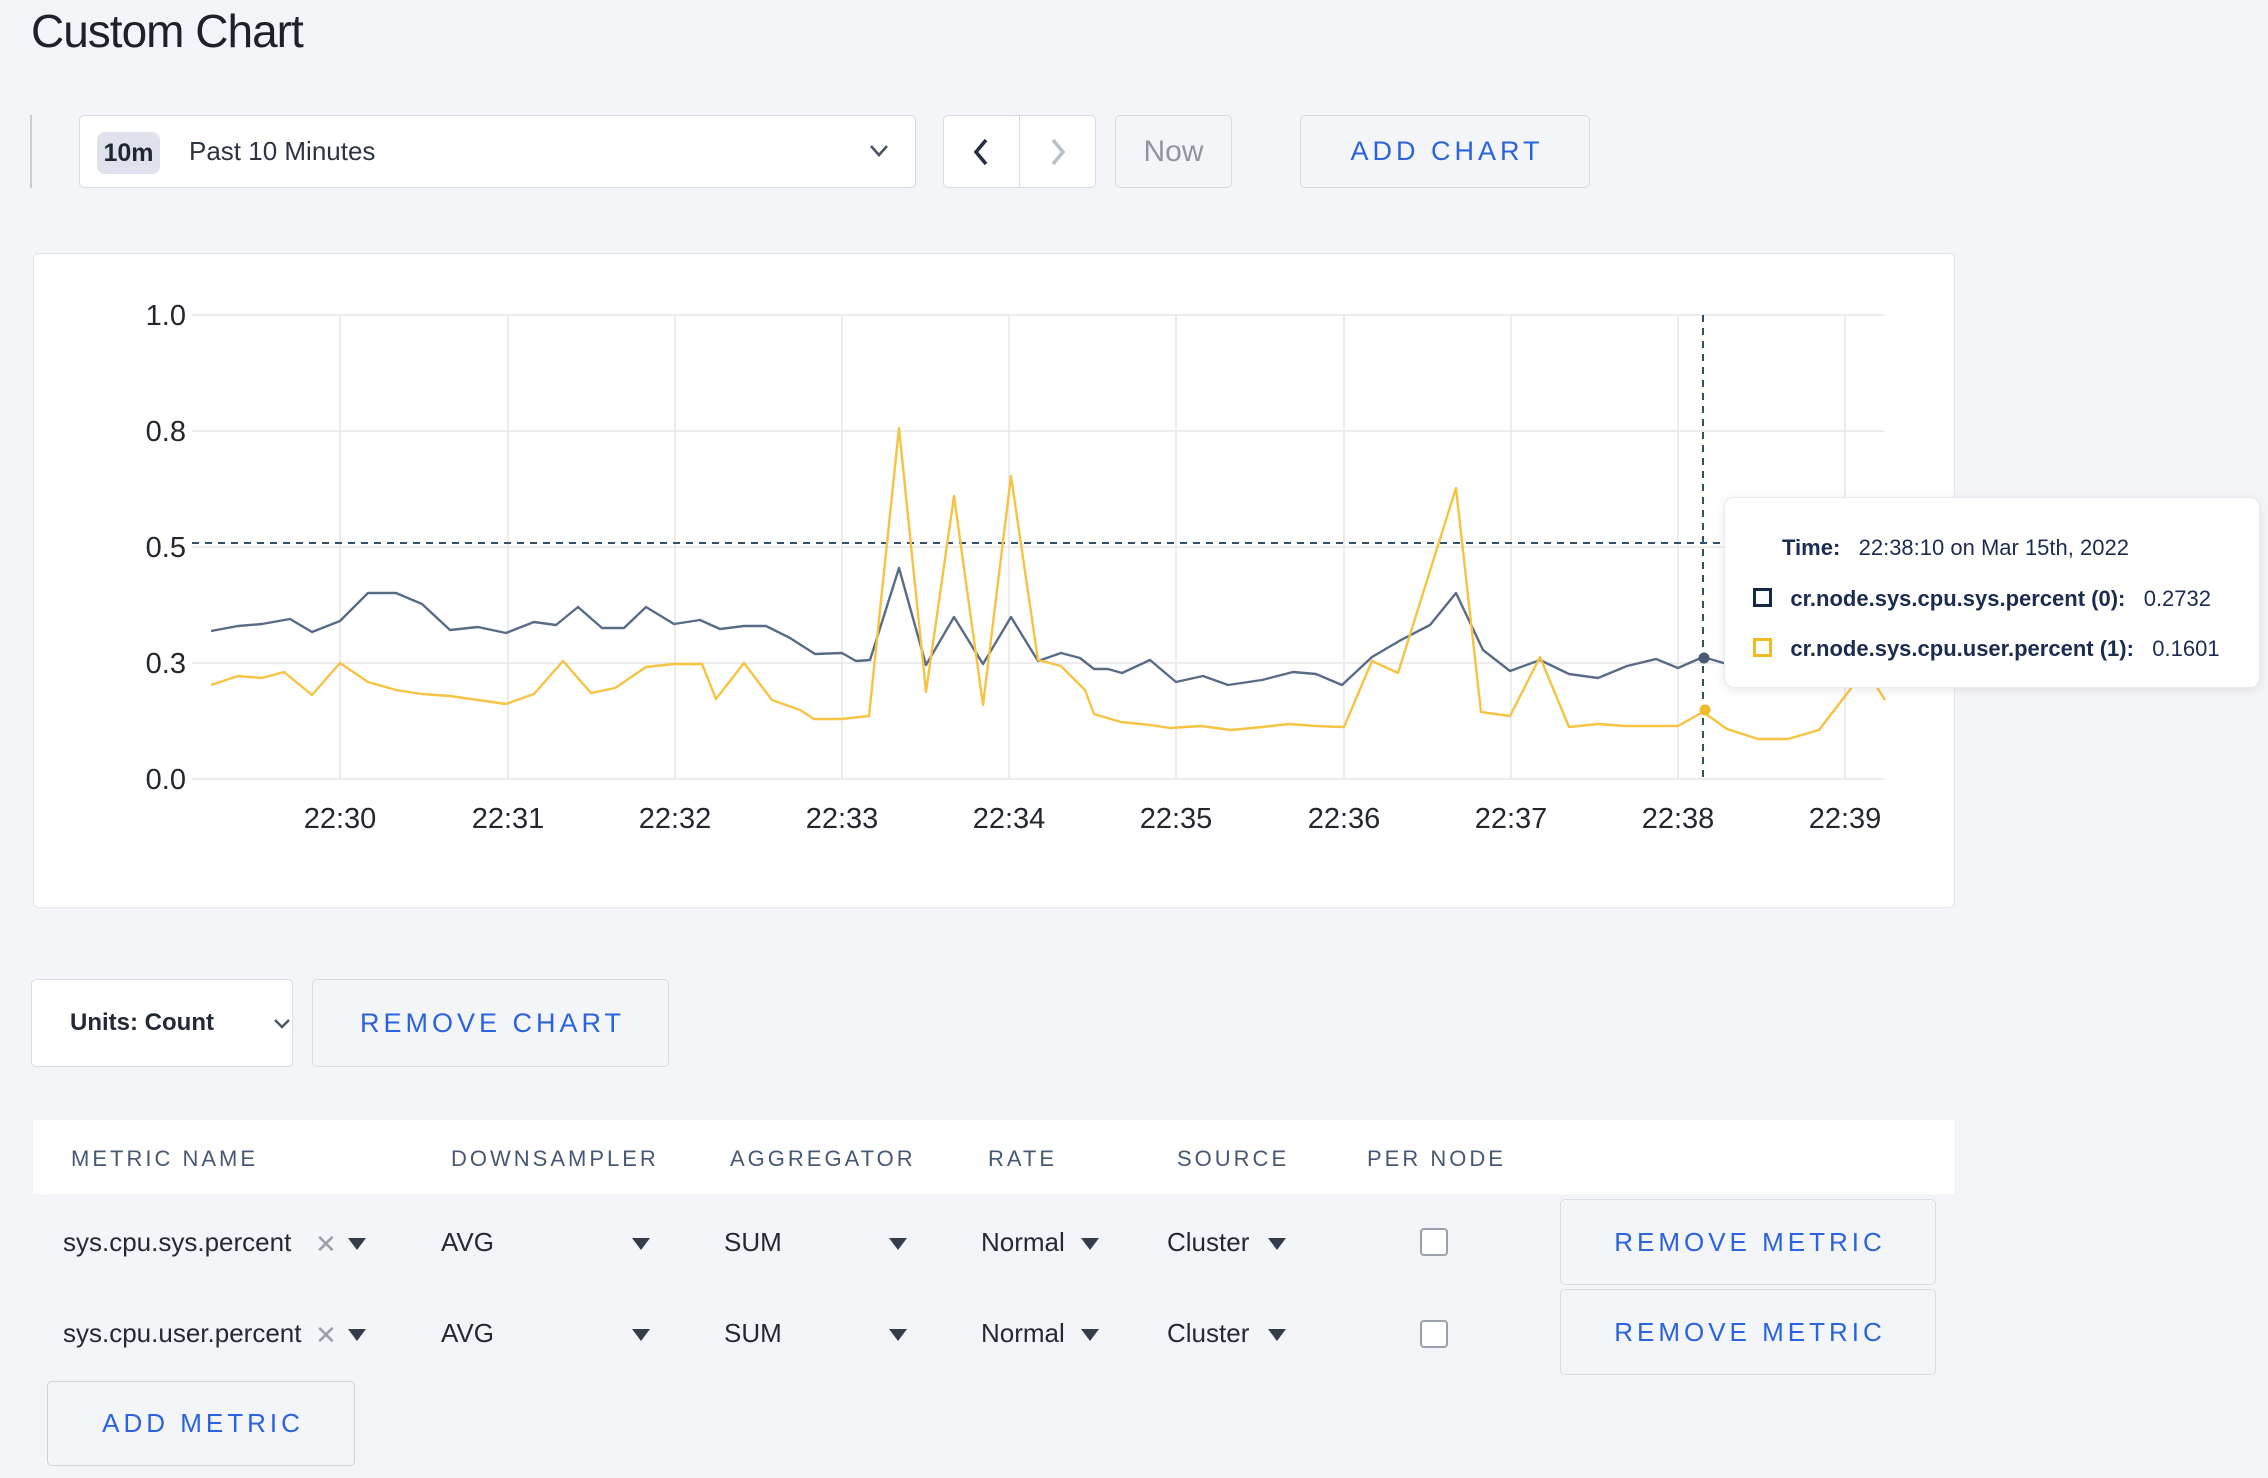  Describe the element at coordinates (1678, 819) in the screenshot. I see `svg-text: 22:38` at that location.